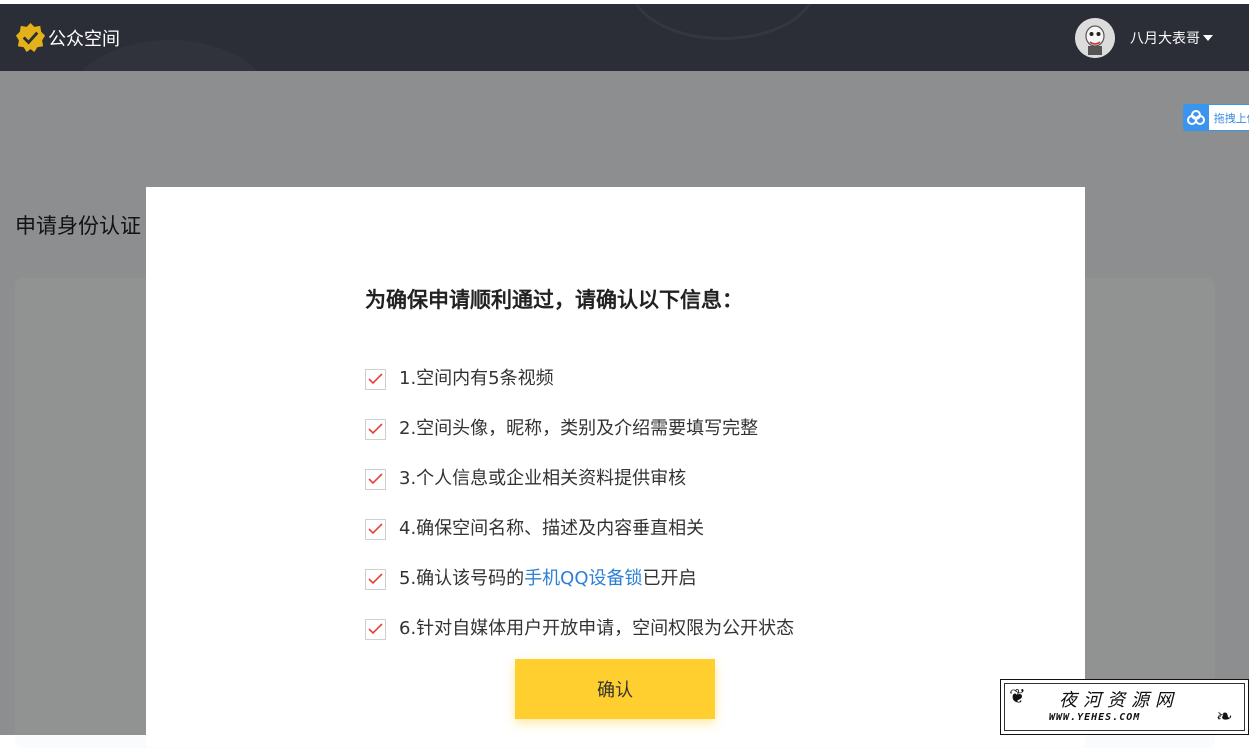 This screenshot has height=748, width=1249. Describe the element at coordinates (1208, 38) in the screenshot. I see `chevron-down-icon` at that location.